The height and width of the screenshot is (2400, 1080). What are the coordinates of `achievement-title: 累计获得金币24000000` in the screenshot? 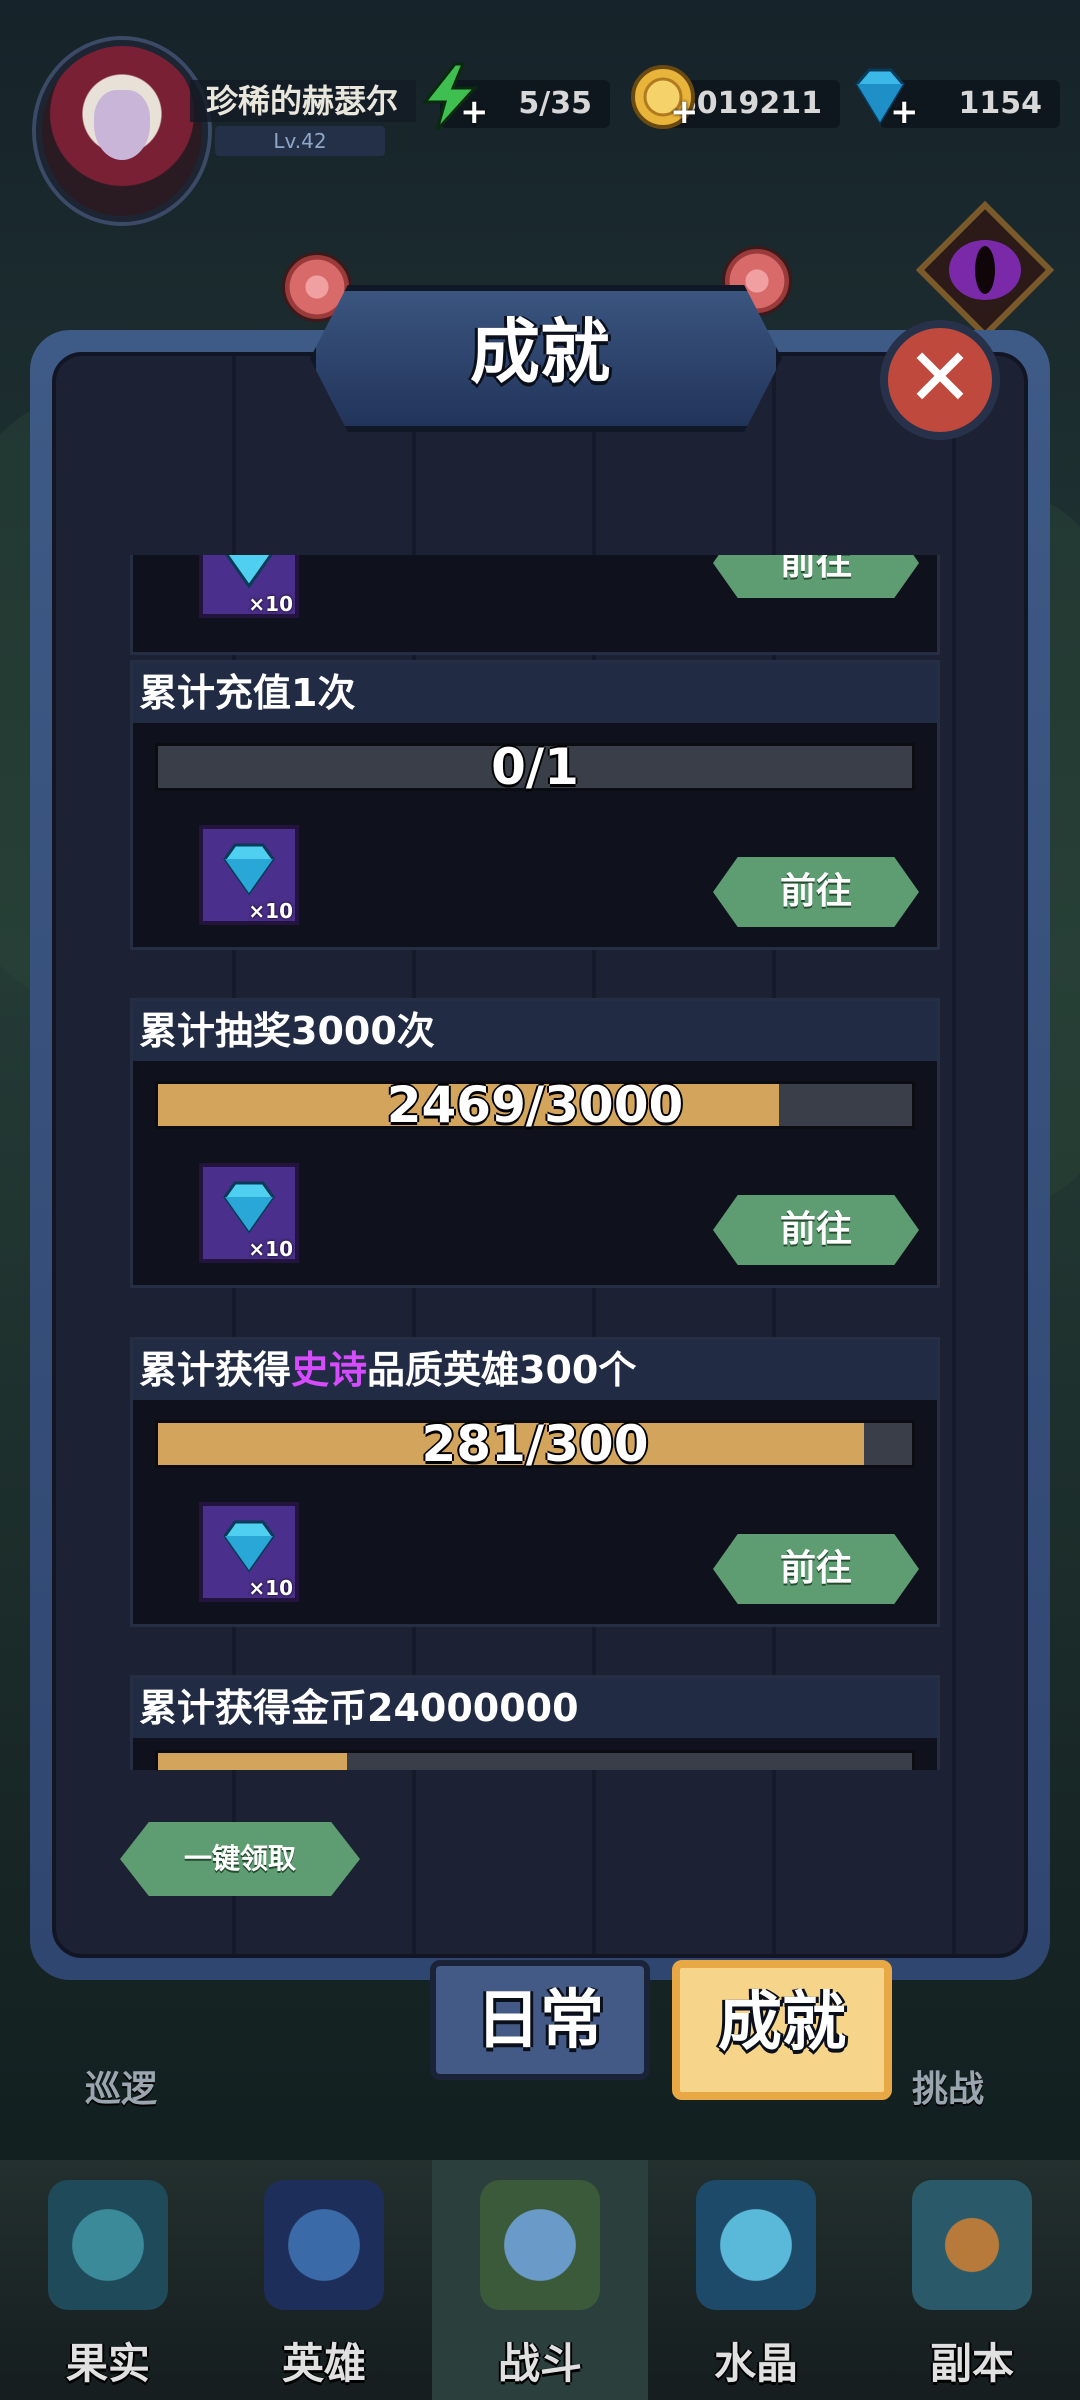 It's located at (535, 1708).